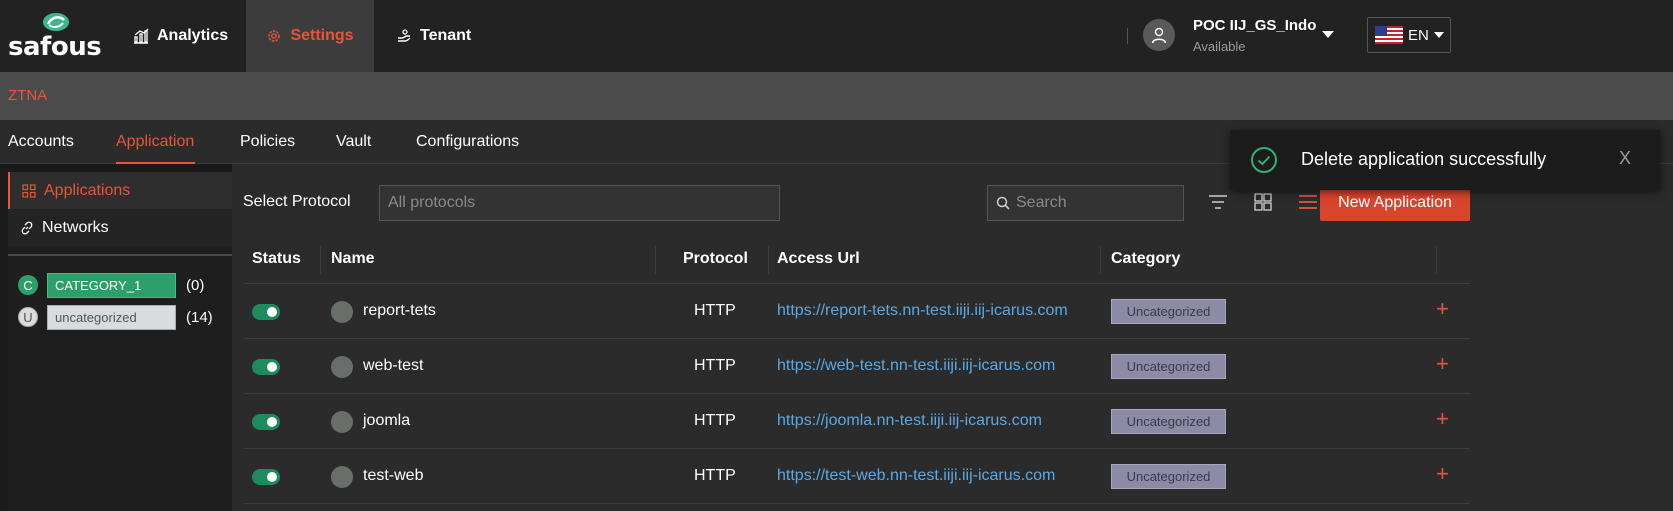 Image resolution: width=1673 pixels, height=511 pixels. I want to click on tab-accounts: Accounts, so click(41, 142).